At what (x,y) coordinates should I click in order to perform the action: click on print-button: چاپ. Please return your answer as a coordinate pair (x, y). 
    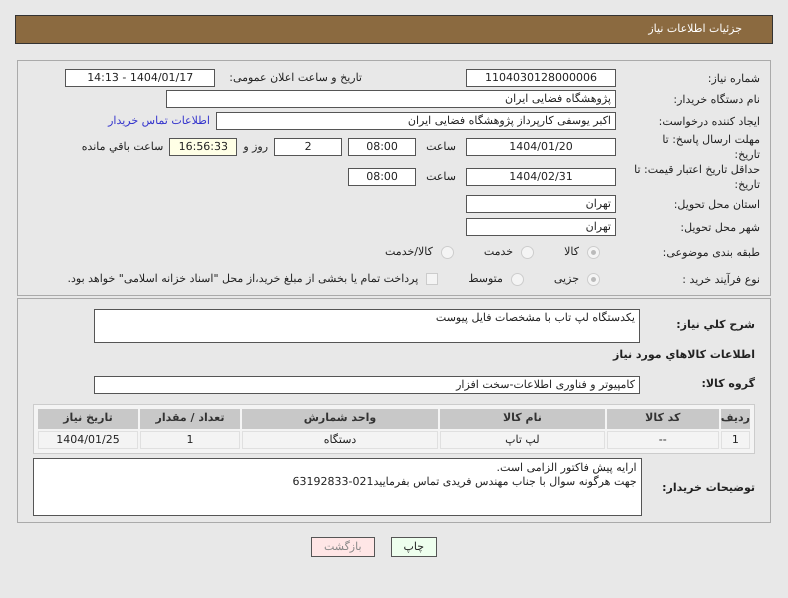
    Looking at the image, I should click on (414, 547).